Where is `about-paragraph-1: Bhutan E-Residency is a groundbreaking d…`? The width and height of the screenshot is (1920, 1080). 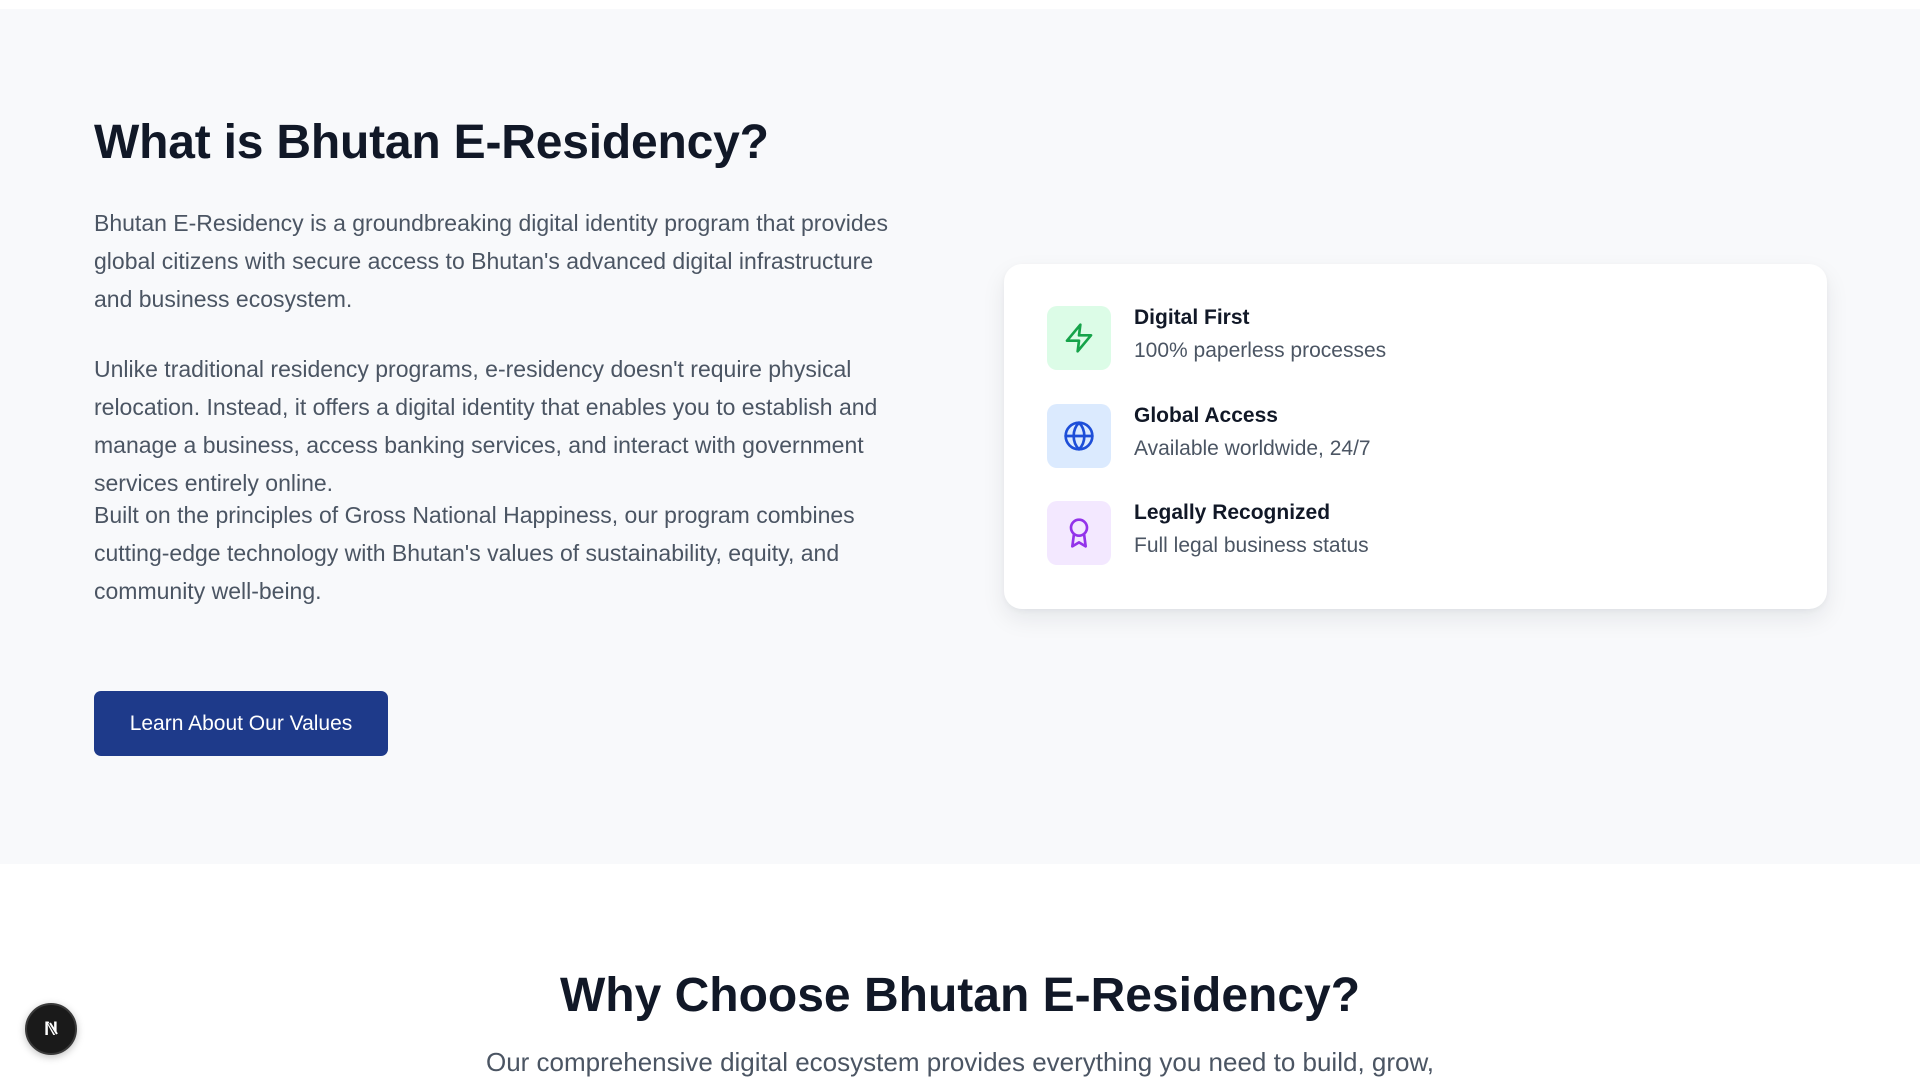
about-paragraph-1: Bhutan E-Residency is a groundbreaking d… is located at coordinates (491, 261).